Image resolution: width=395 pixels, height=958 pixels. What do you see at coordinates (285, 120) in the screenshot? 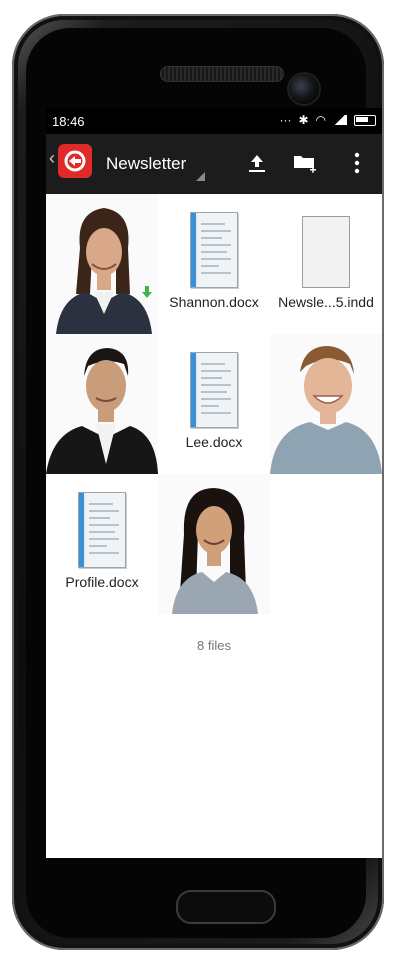
I see `more-dots-icon: ···` at bounding box center [285, 120].